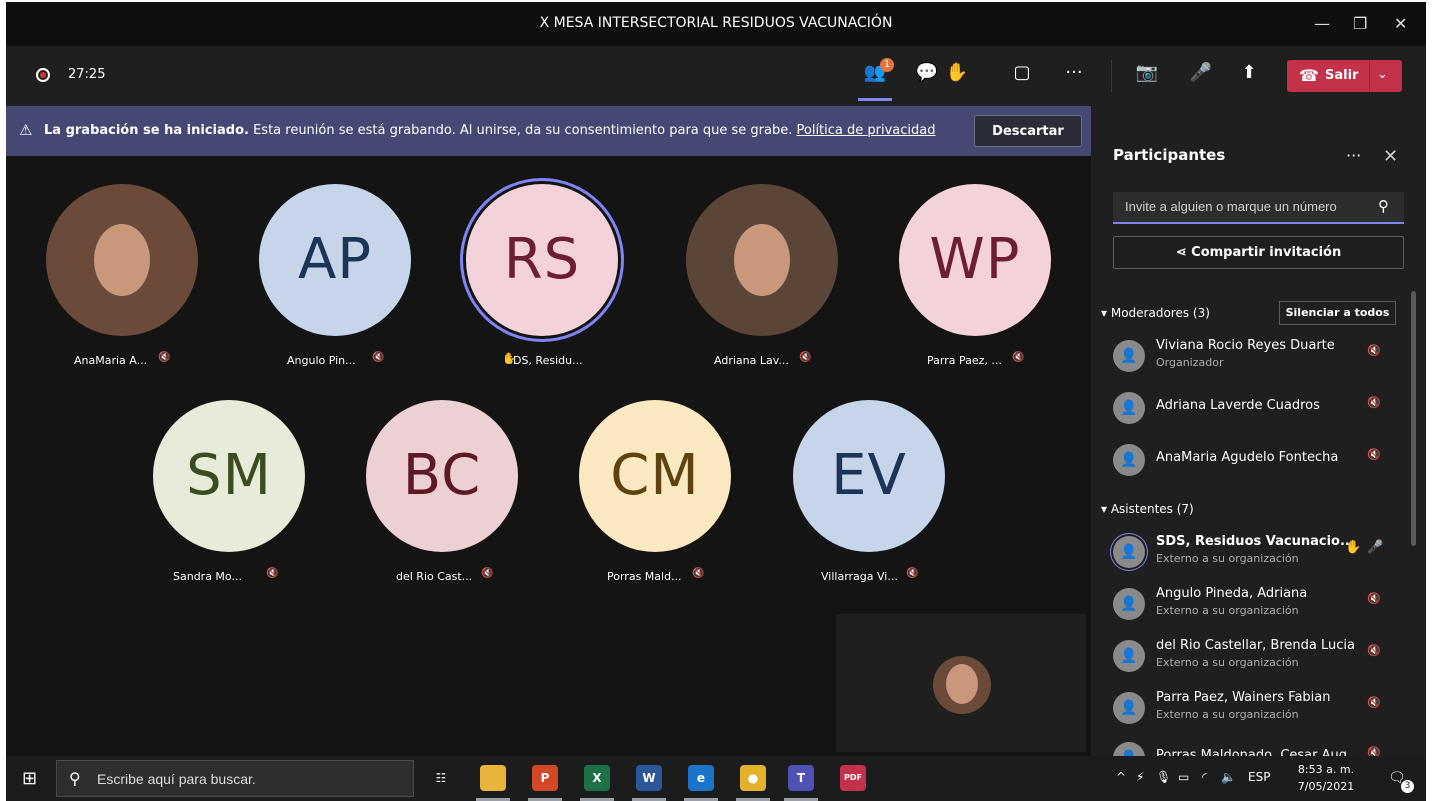 The width and height of the screenshot is (1432, 801). What do you see at coordinates (1353, 547) in the screenshot?
I see `raised-hand-icon: ✋` at bounding box center [1353, 547].